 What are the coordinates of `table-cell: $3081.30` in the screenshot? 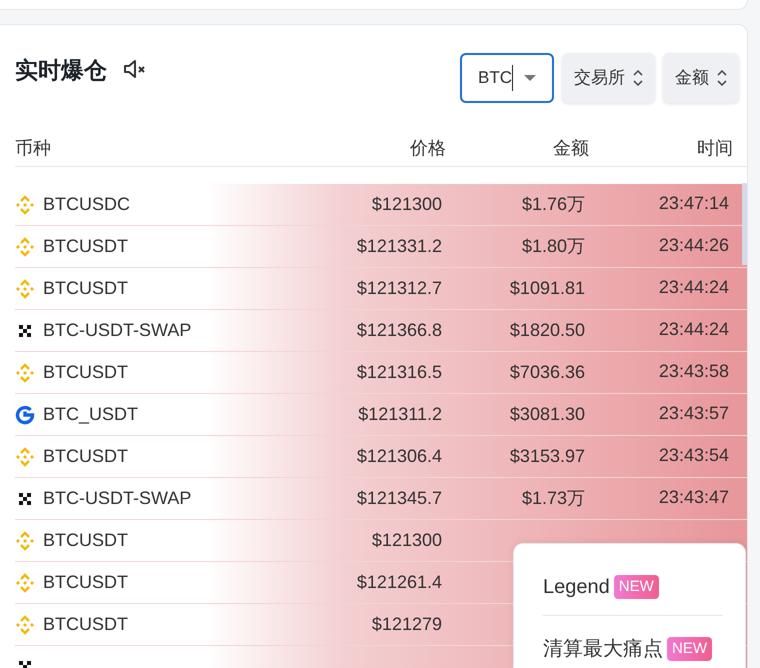 It's located at (547, 414).